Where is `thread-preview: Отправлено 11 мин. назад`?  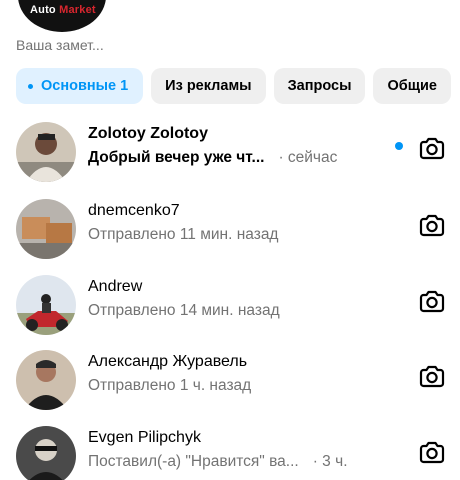
thread-preview: Отправлено 11 мин. назад is located at coordinates (183, 234).